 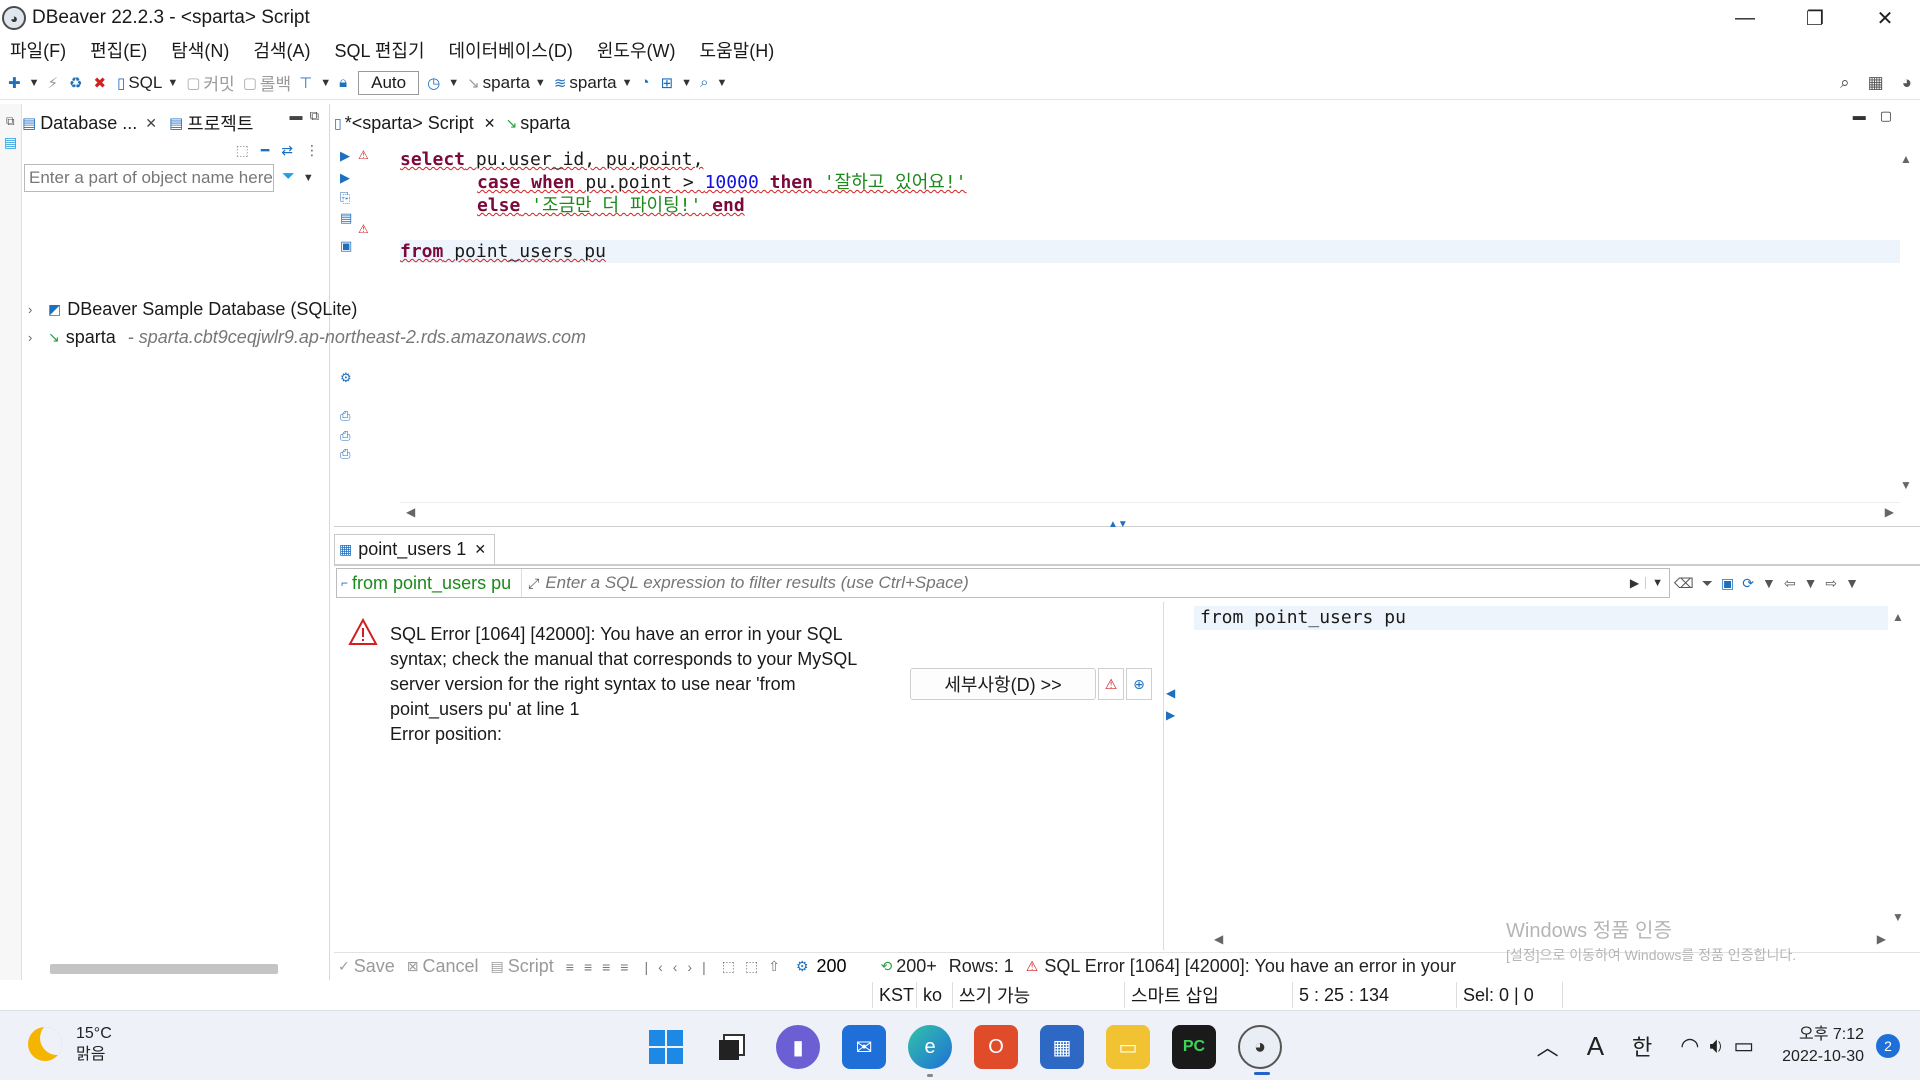 What do you see at coordinates (533, 583) in the screenshot?
I see `expand-icon: ⤢` at bounding box center [533, 583].